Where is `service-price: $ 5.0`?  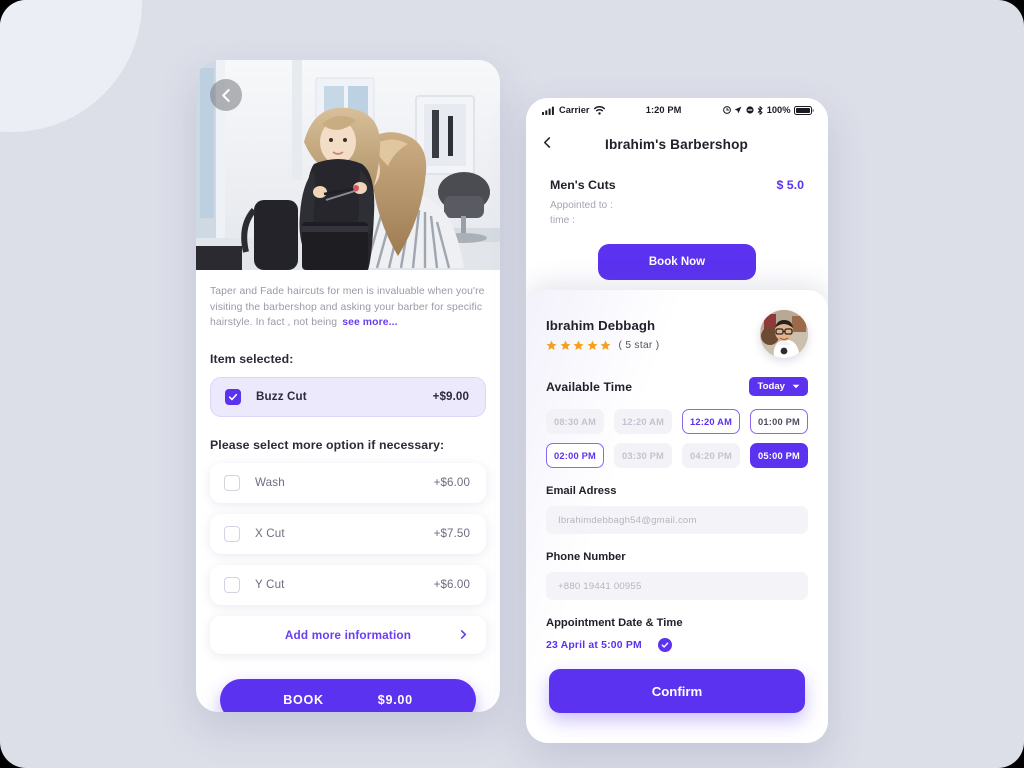
service-price: $ 5.0 is located at coordinates (790, 185).